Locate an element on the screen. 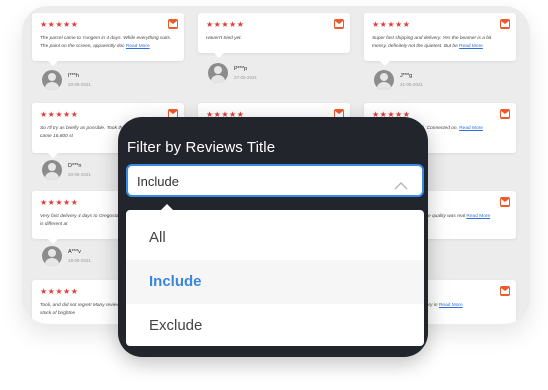  option-all: All is located at coordinates (275, 238).